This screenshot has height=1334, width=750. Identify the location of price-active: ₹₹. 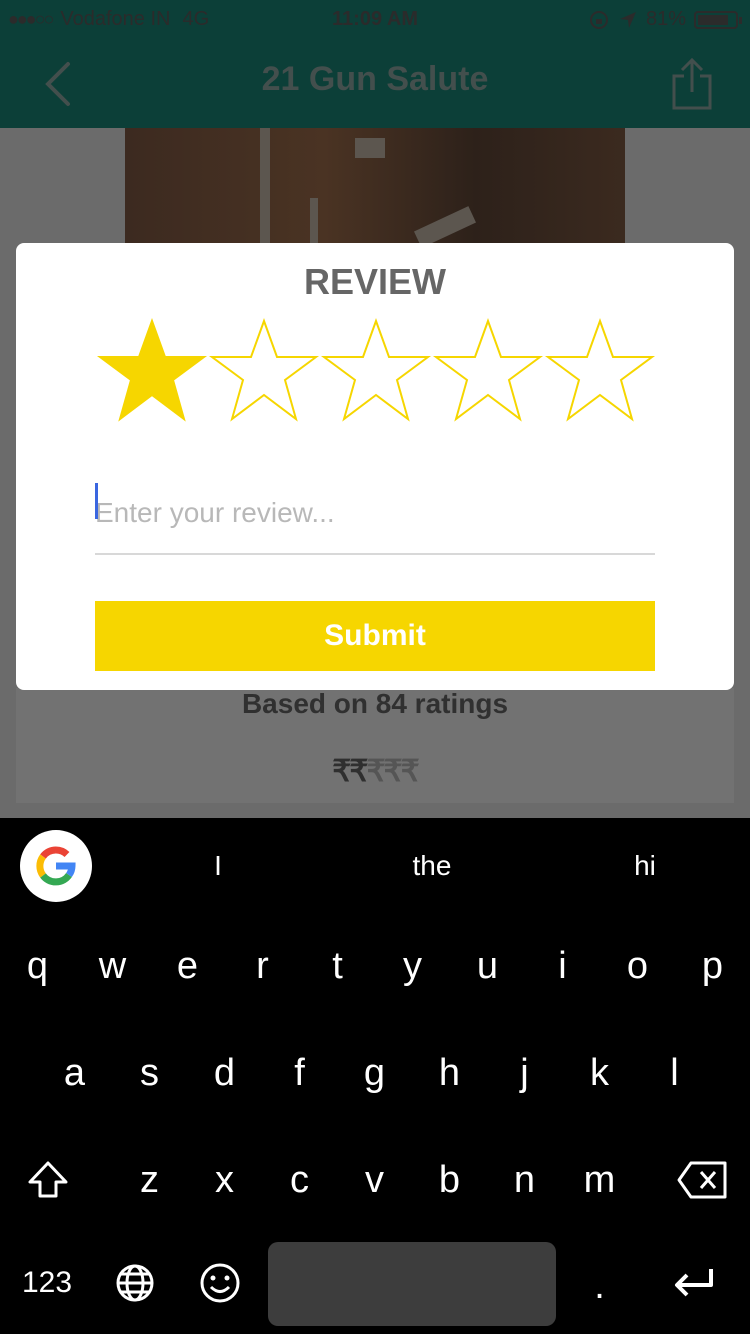
(350, 771).